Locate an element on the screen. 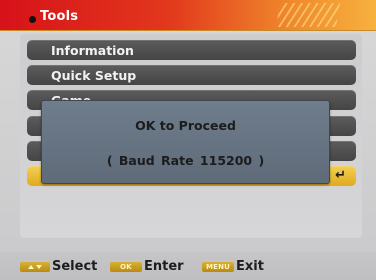  footer-bar: Select OK Enter MENU Exit is located at coordinates (188, 266).